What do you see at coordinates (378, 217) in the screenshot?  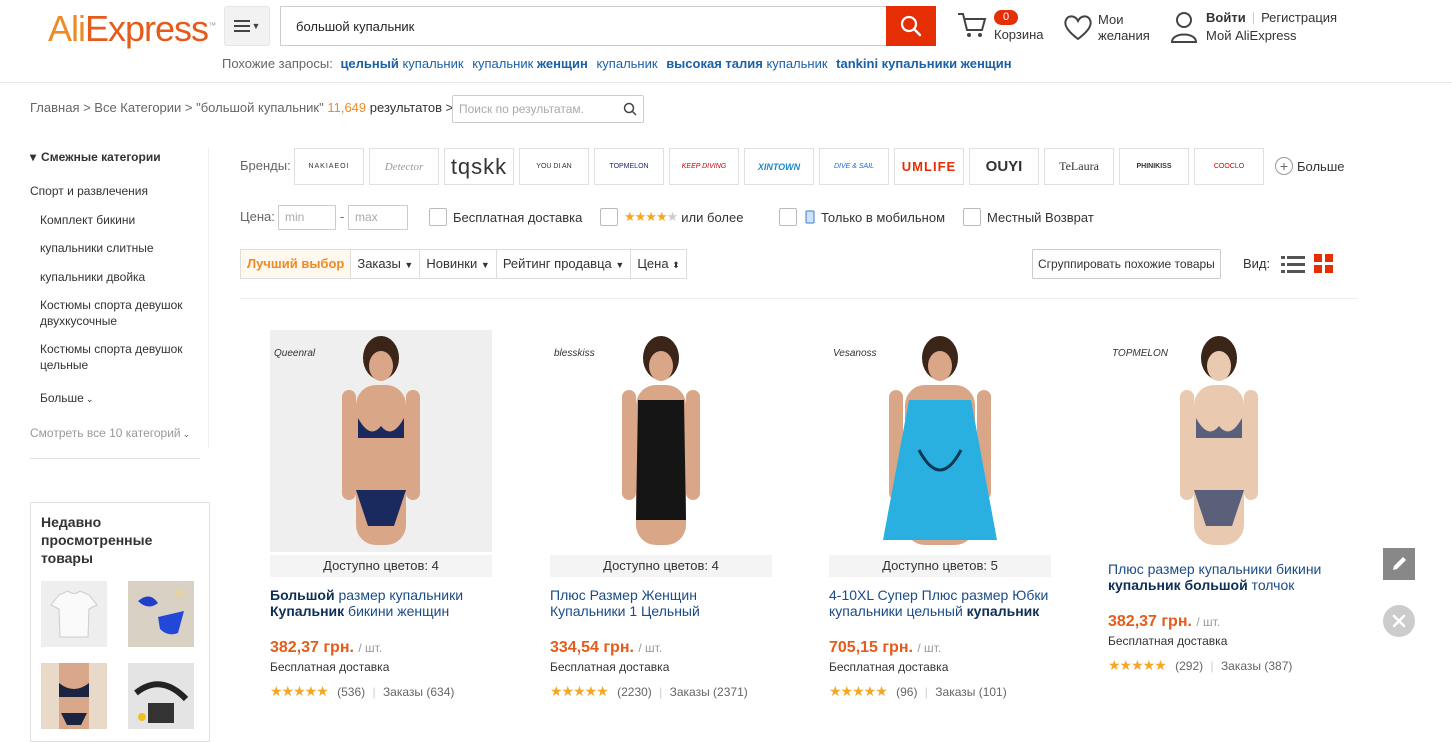 I see `price-max-input: max` at bounding box center [378, 217].